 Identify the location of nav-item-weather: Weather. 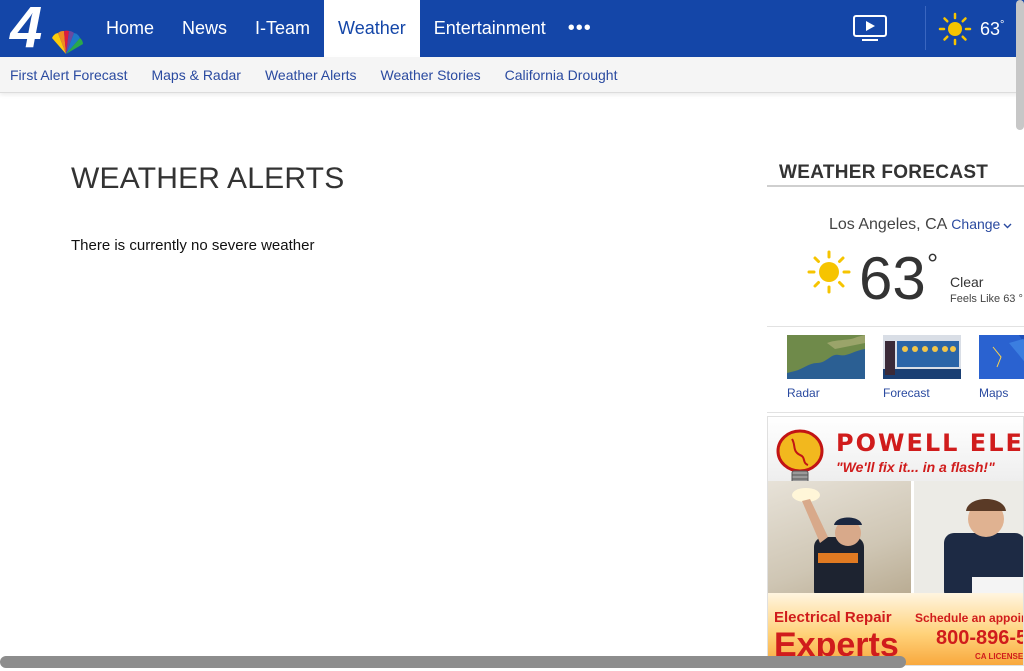
(372, 28).